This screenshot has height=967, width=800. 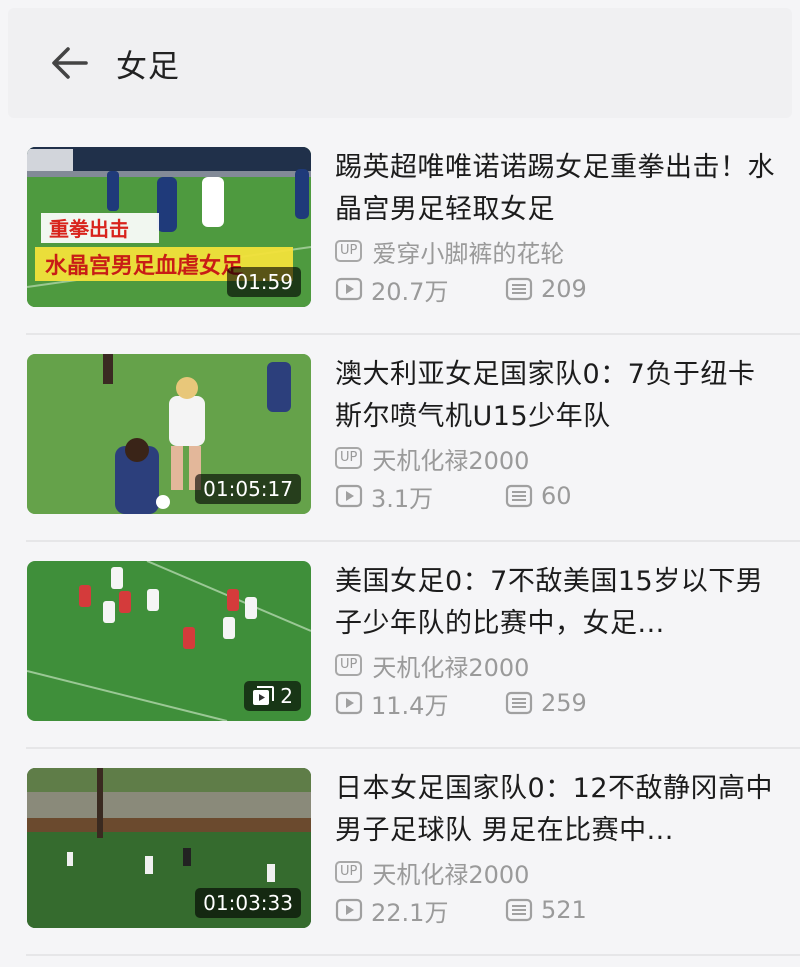 I want to click on back-button, so click(x=70, y=63).